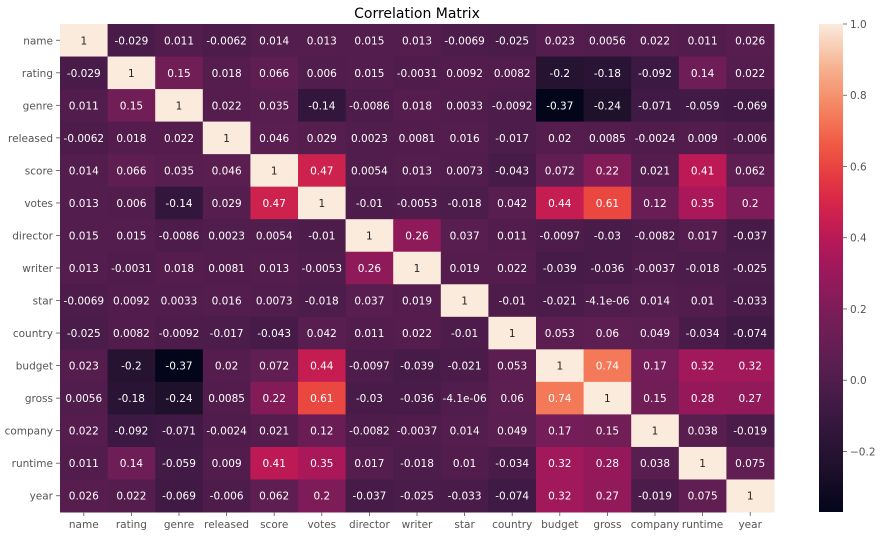  What do you see at coordinates (274, 464) in the screenshot?
I see `cell-annotation: 0.41` at bounding box center [274, 464].